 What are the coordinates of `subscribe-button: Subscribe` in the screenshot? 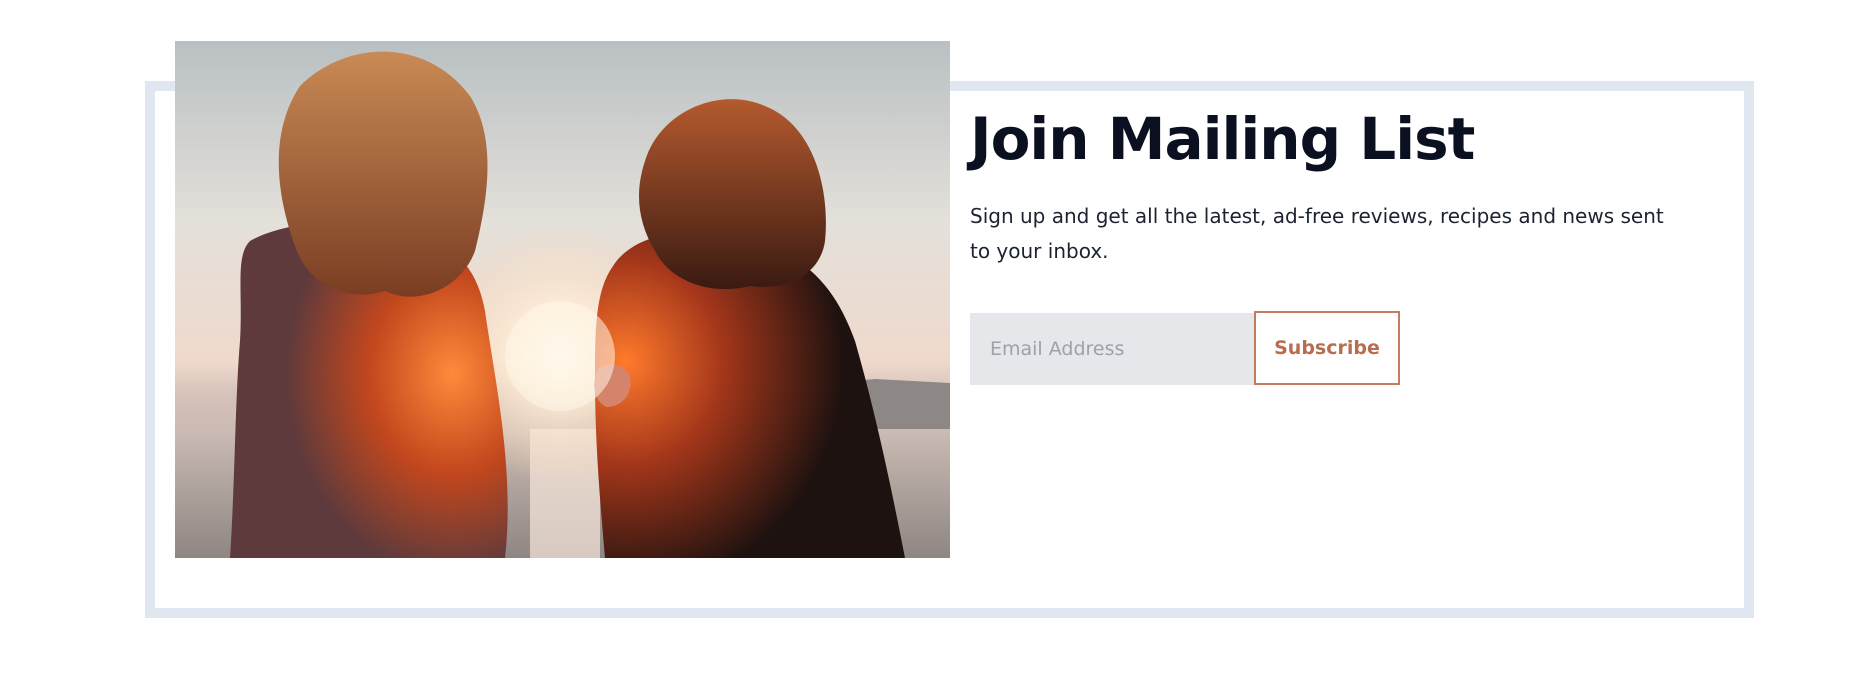 It's located at (1327, 348).